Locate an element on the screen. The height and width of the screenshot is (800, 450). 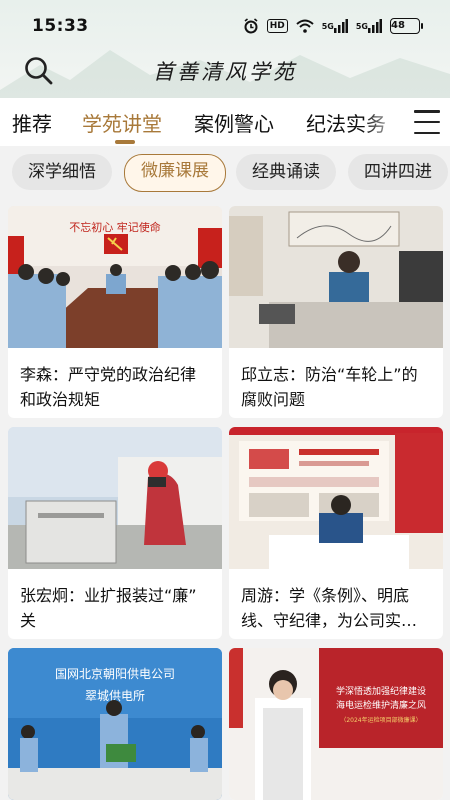
video-card: 学深悟透加强纪律建设 海电运检维护清廉之风 （2024年运检项目部微廉课） is located at coordinates (336, 724).